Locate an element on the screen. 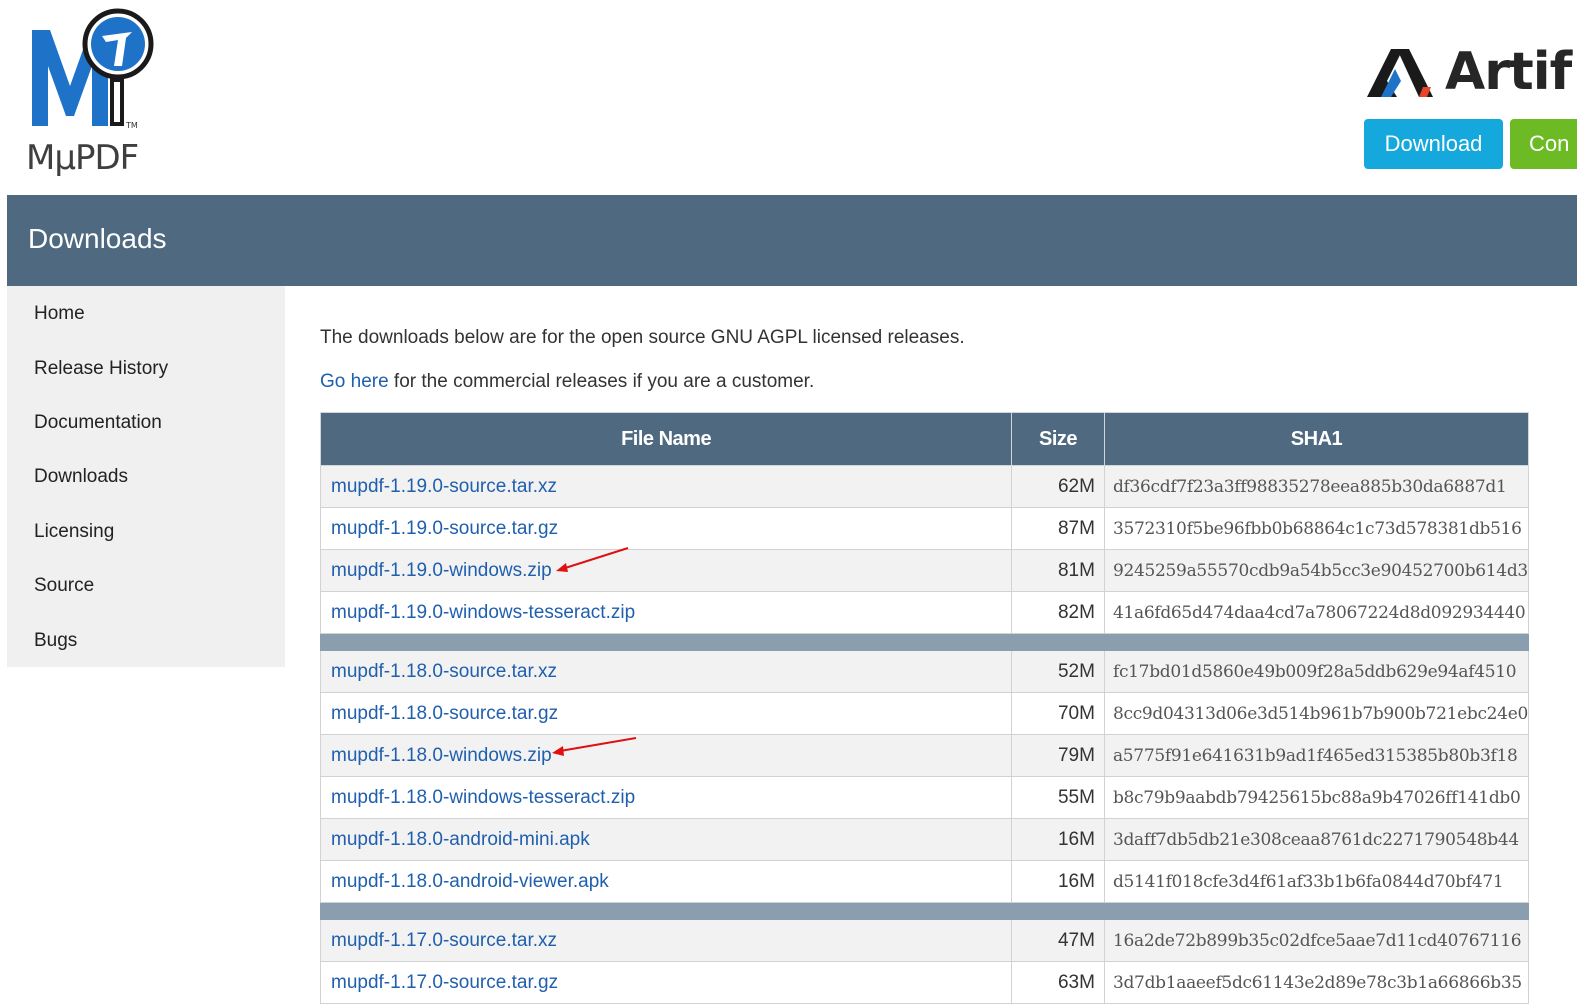 The image size is (1577, 1004). file-download-link: mupdf-1.19.0-source.tar.gz is located at coordinates (444, 528).